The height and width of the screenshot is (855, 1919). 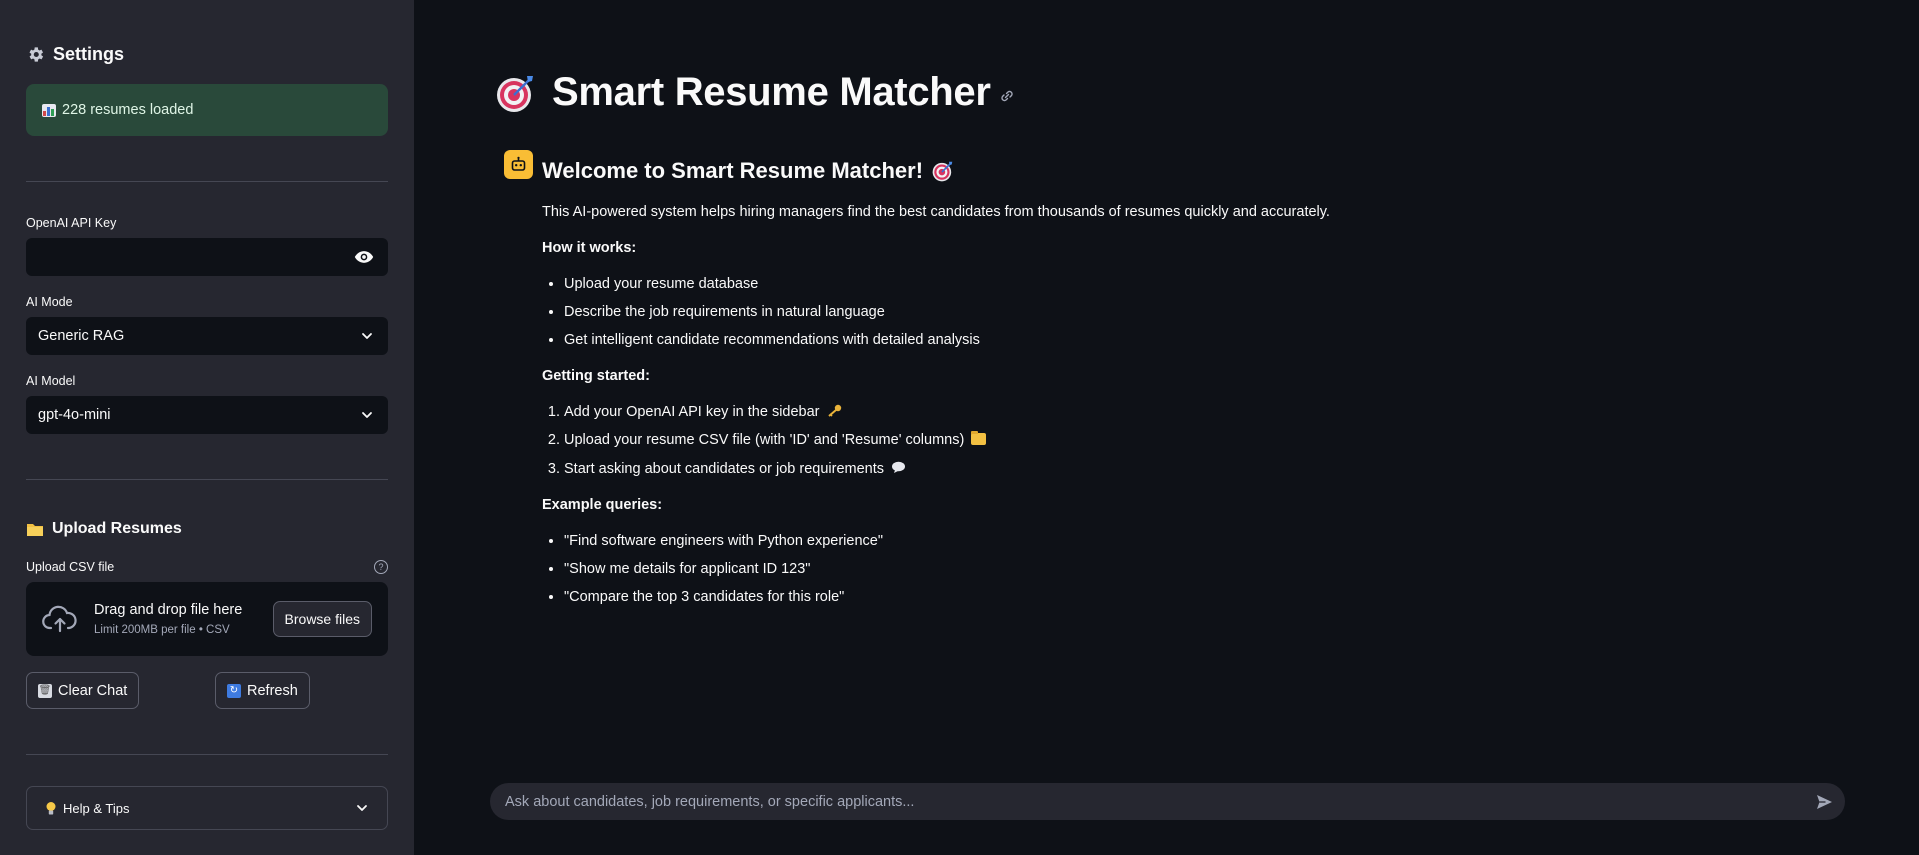 I want to click on assistant-avatar, so click(x=518, y=164).